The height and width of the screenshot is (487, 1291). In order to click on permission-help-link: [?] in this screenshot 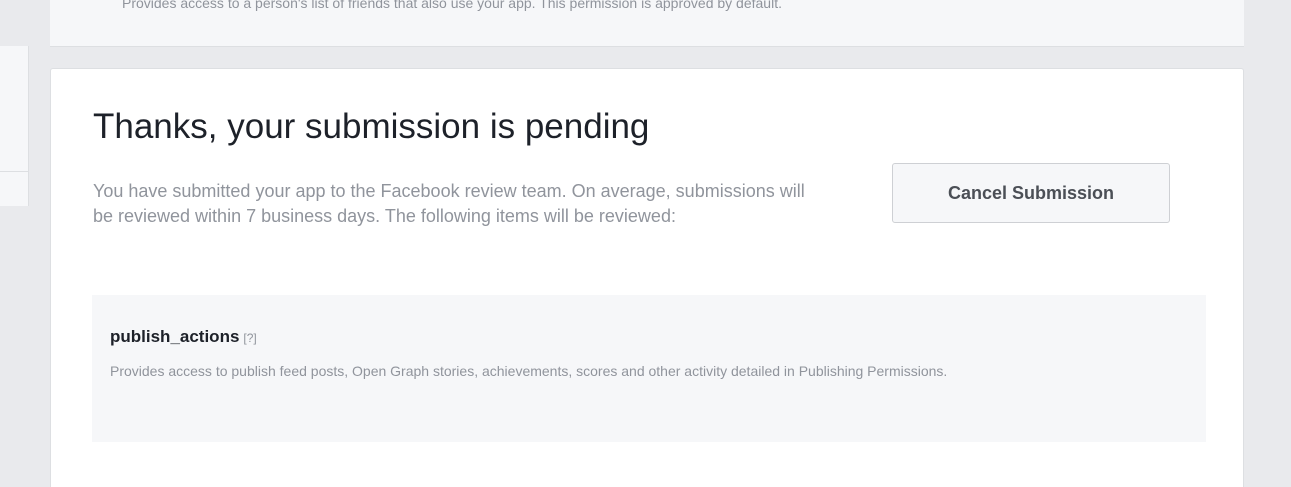, I will do `click(249, 338)`.